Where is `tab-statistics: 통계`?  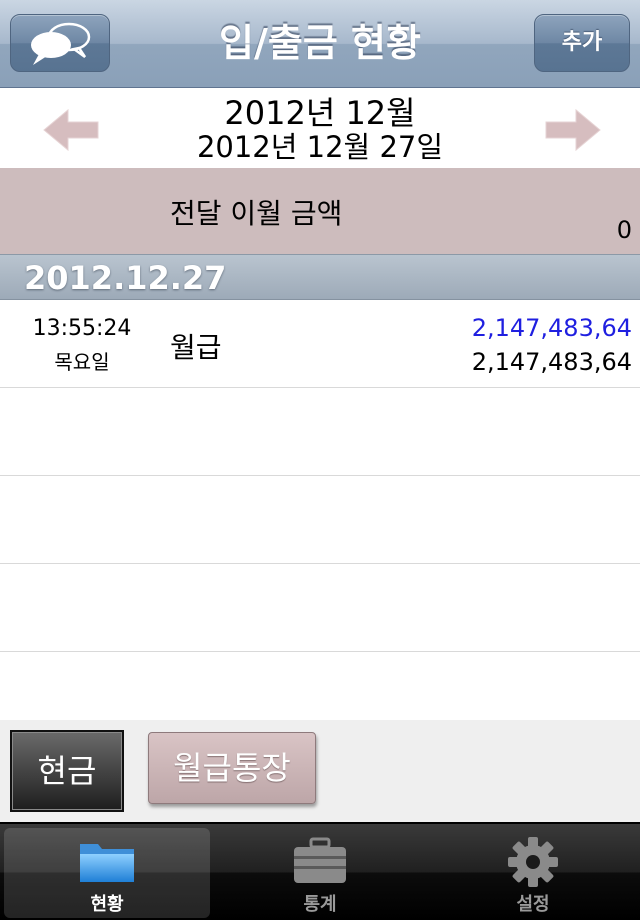
tab-statistics: 통계 is located at coordinates (320, 873).